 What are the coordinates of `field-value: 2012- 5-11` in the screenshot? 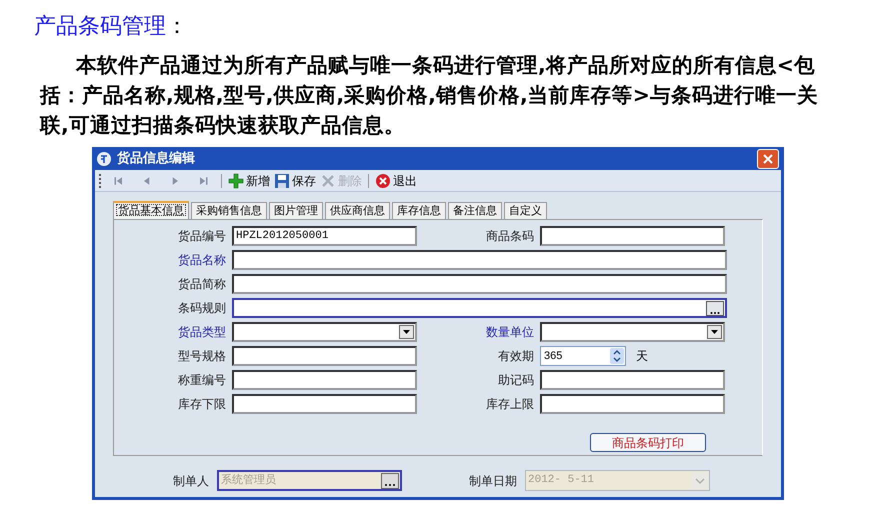 It's located at (561, 480).